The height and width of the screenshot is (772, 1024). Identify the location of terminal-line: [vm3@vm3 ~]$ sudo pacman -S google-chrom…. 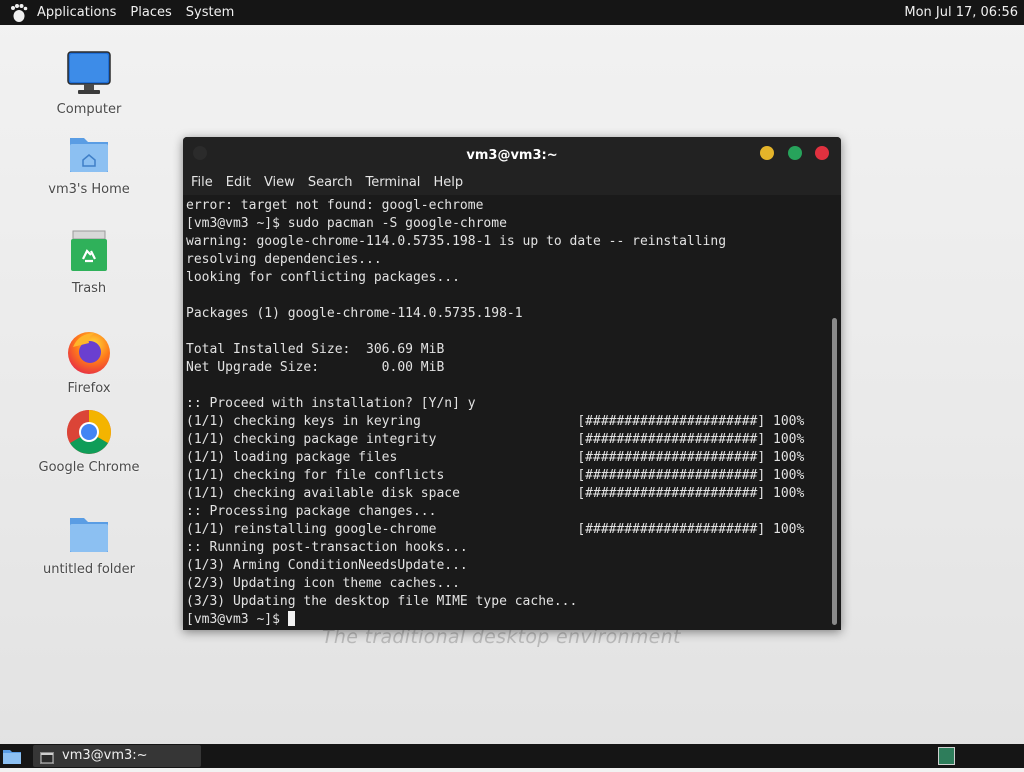
(346, 223).